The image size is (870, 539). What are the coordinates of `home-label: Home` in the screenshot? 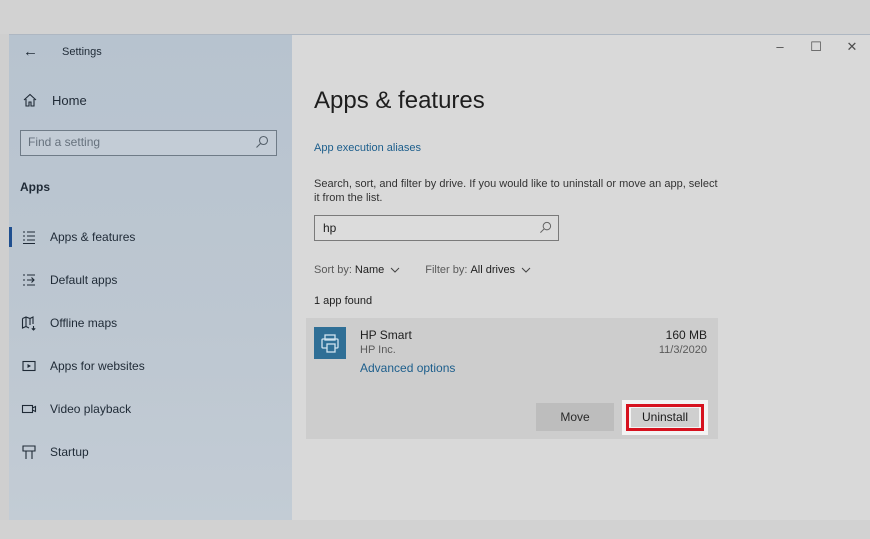 It's located at (69, 100).